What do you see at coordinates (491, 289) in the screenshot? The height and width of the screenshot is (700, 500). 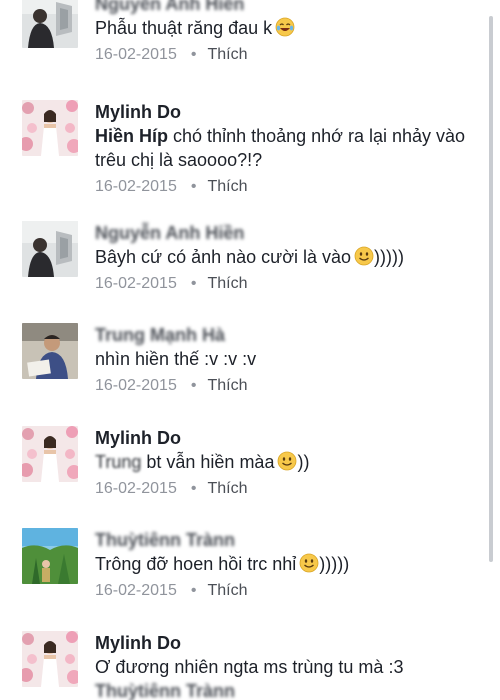 I see `scrollbar` at bounding box center [491, 289].